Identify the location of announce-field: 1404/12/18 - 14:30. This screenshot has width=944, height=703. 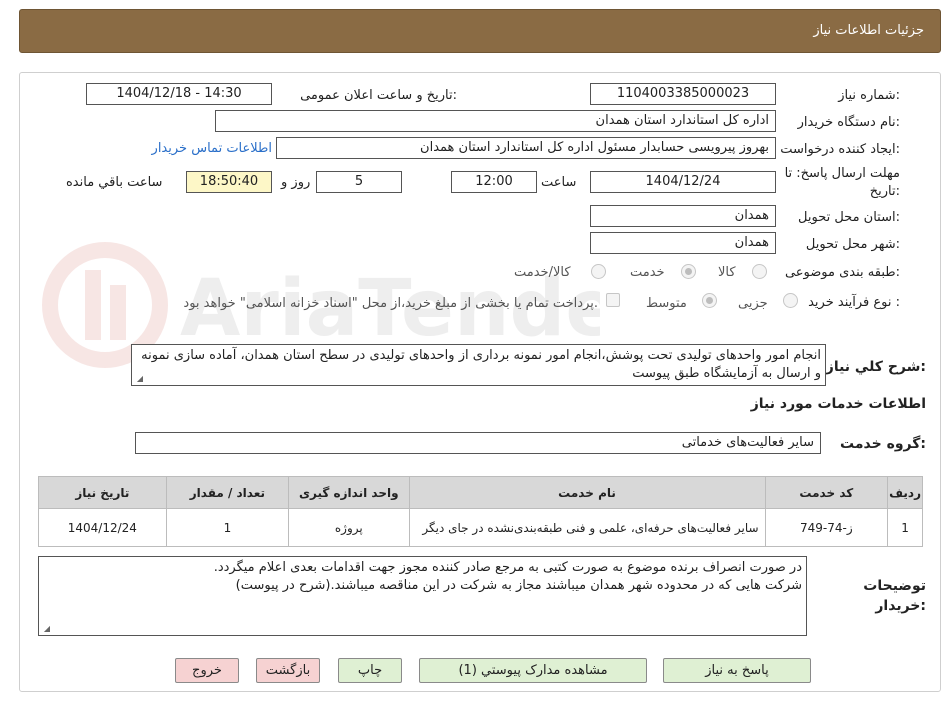
(179, 94).